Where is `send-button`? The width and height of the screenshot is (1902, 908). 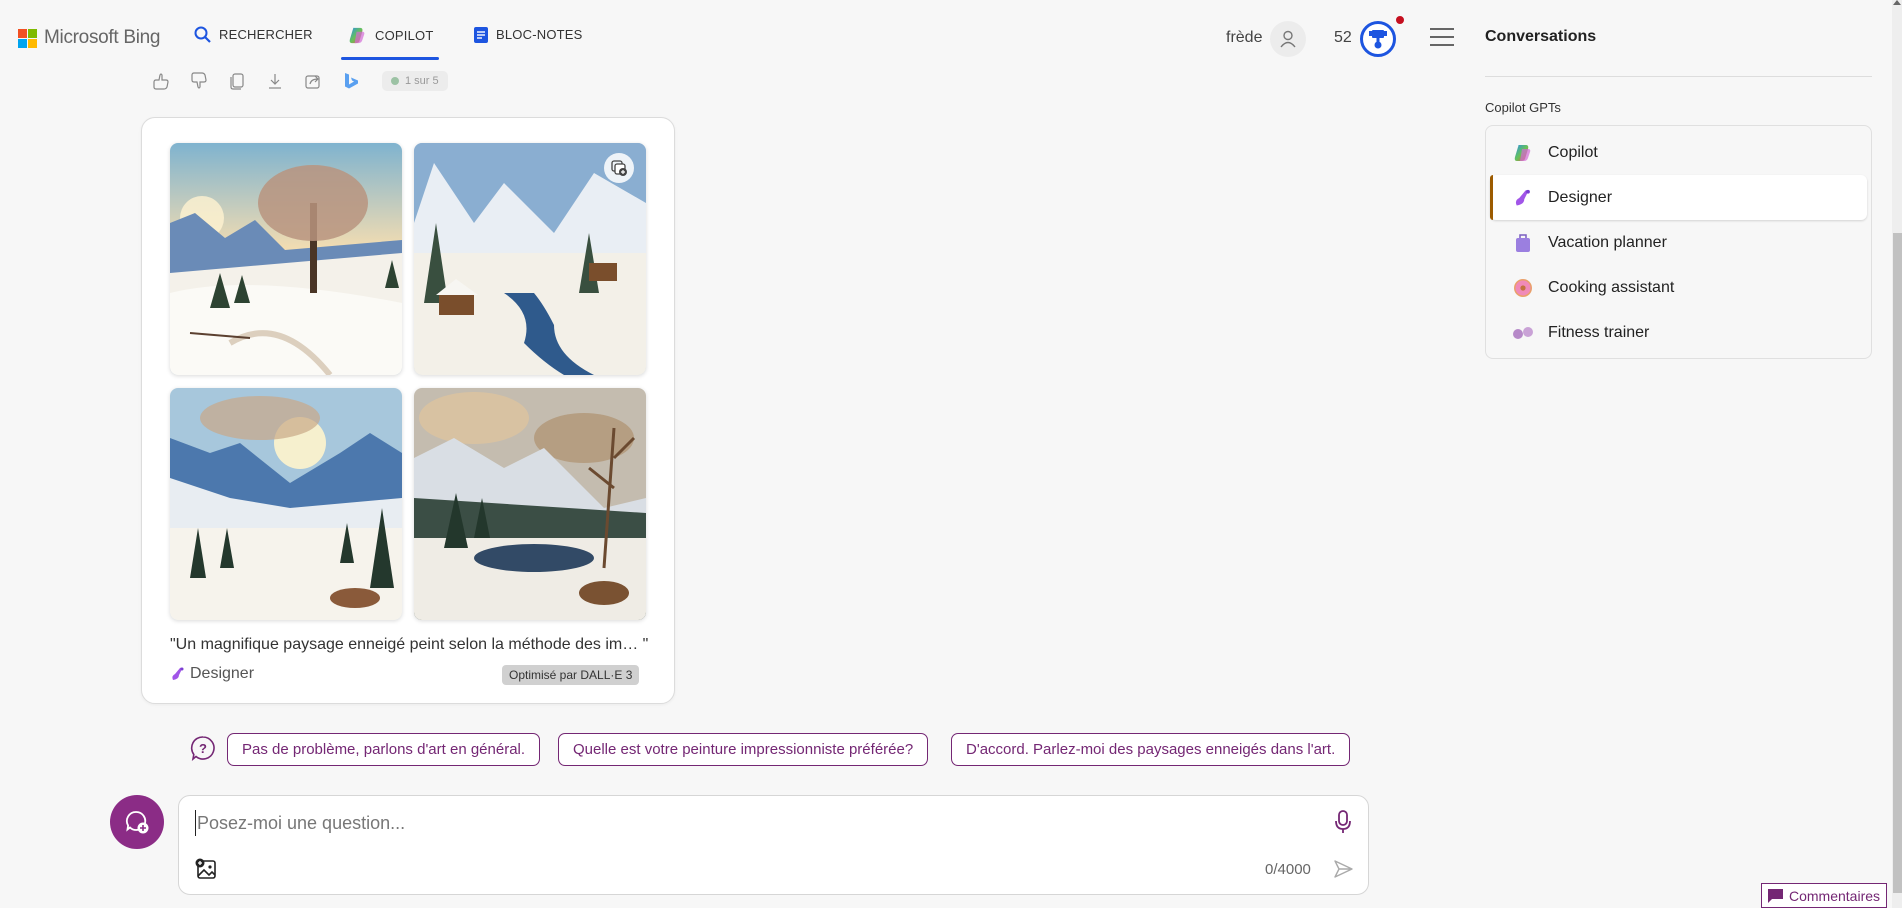
send-button is located at coordinates (1343, 869).